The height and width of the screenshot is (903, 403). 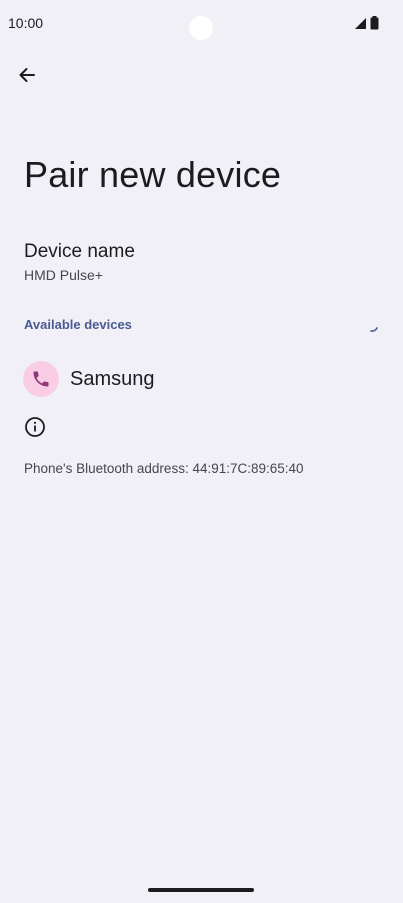 What do you see at coordinates (26, 23) in the screenshot?
I see `status-time: 10:00` at bounding box center [26, 23].